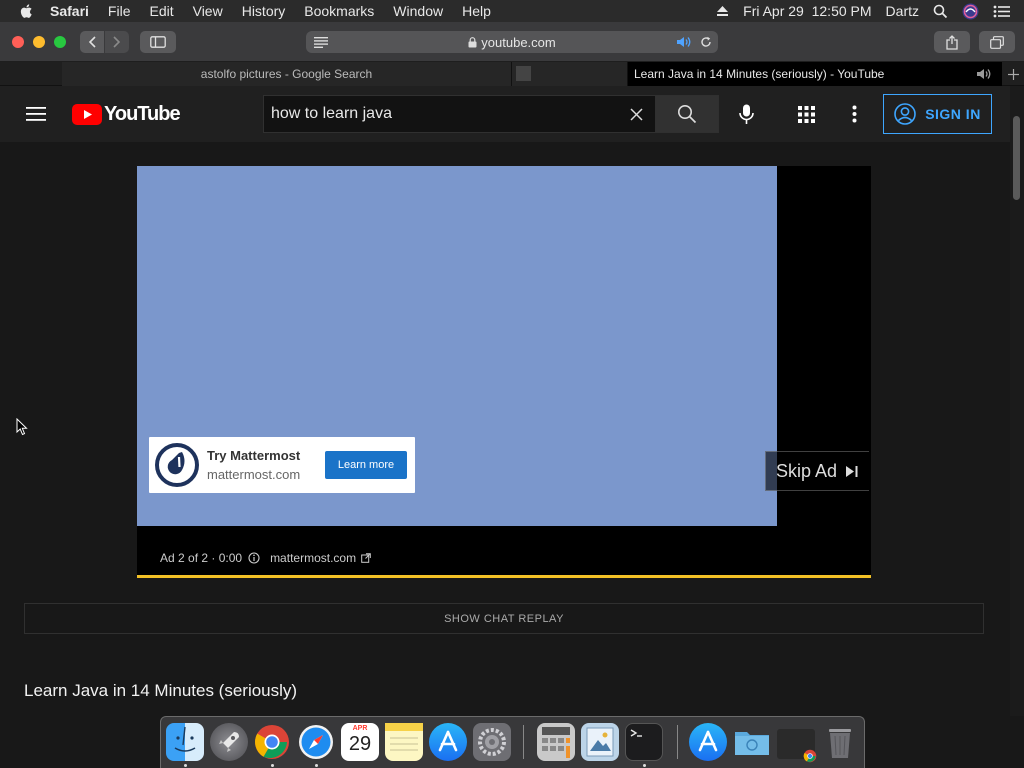 The height and width of the screenshot is (768, 1024). I want to click on plus-icon, so click(1013, 74).